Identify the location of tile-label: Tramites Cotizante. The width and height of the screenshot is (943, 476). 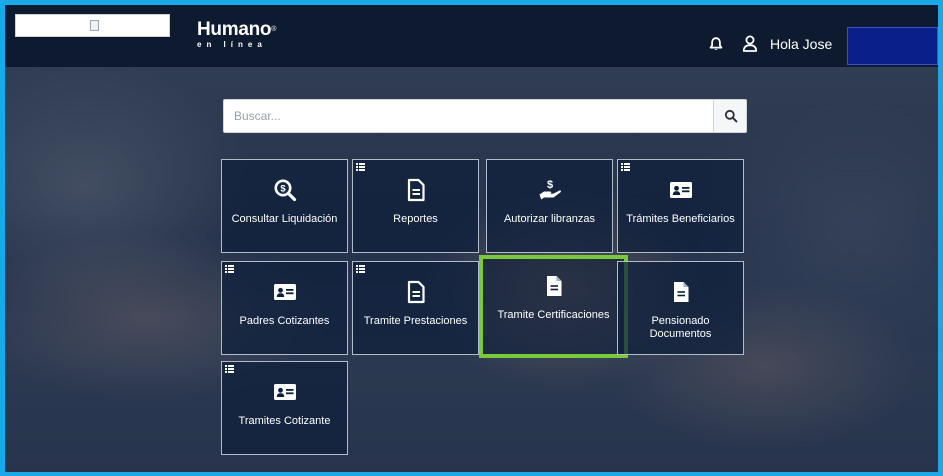
(284, 421).